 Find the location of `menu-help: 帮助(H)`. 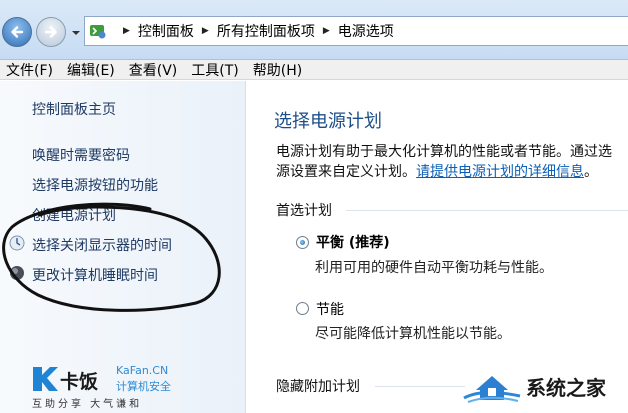

menu-help: 帮助(H) is located at coordinates (278, 70).